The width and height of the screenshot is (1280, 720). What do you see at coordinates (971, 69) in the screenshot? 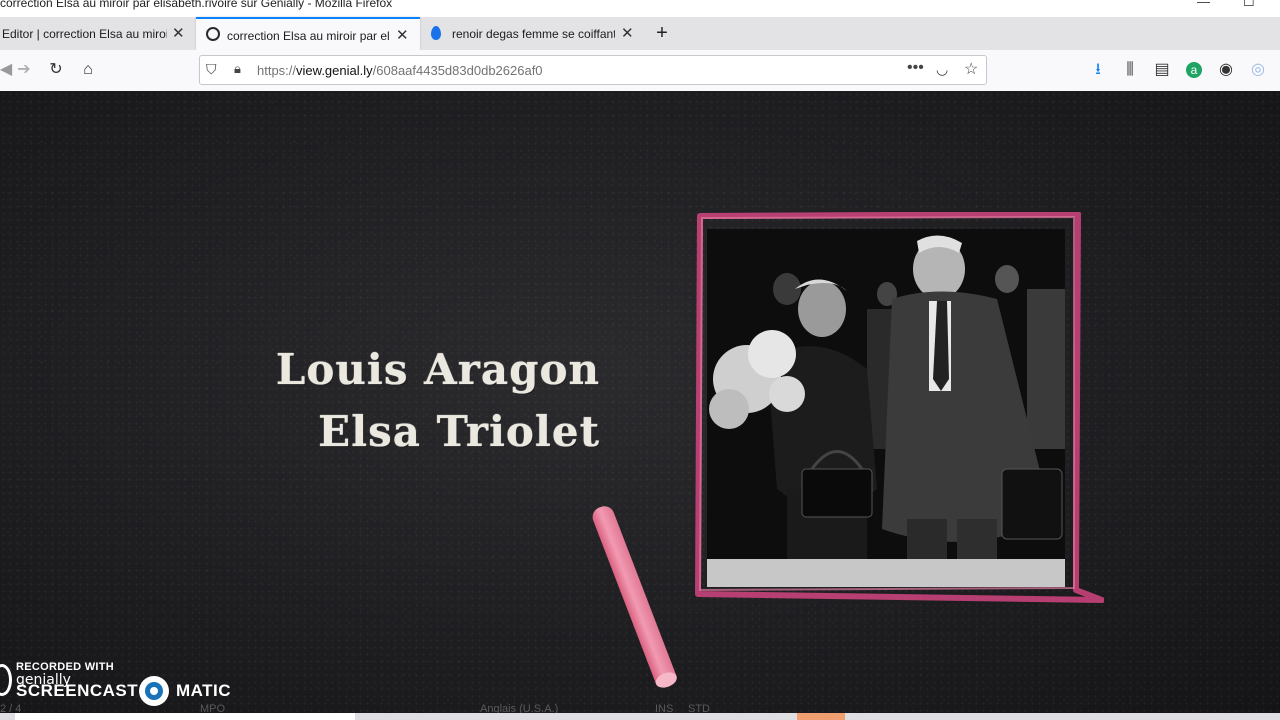
I see `bookmark-star-icon: ☆` at bounding box center [971, 69].